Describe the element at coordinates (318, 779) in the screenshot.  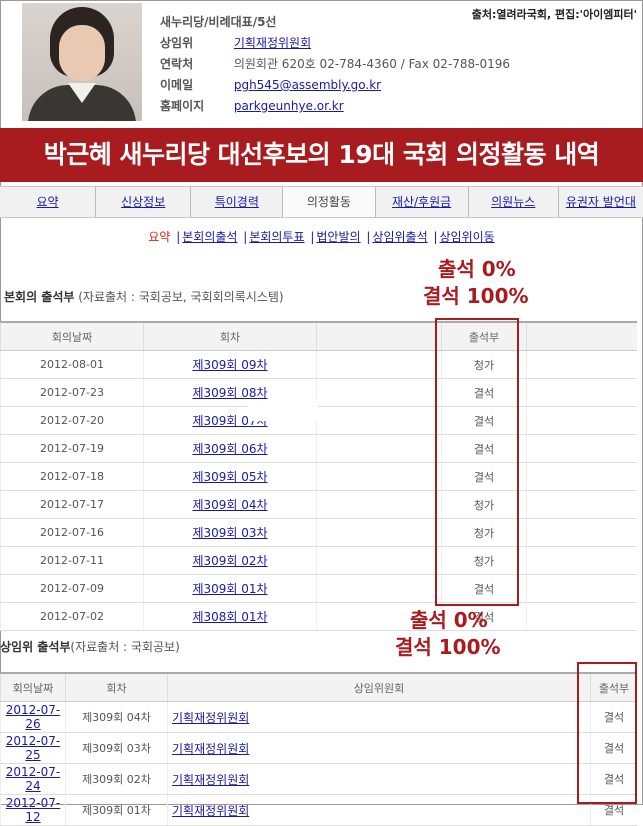
I see `table-row: 2012-07-24 제309회 02차 기획재정위원회 결석` at that location.